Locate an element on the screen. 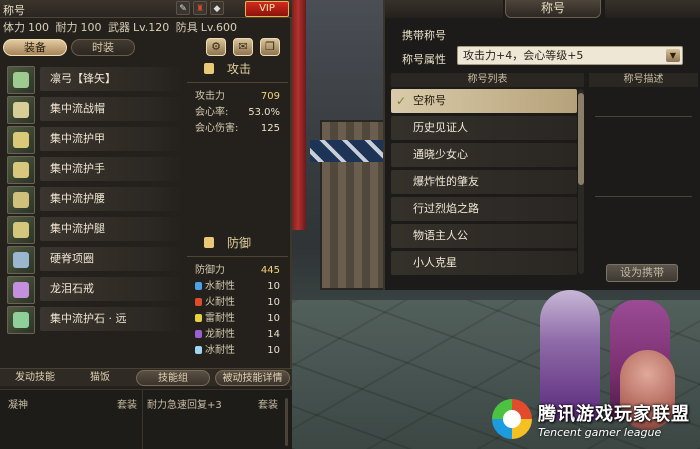 The image size is (700, 449). tab-fashion: 时装 is located at coordinates (103, 47).